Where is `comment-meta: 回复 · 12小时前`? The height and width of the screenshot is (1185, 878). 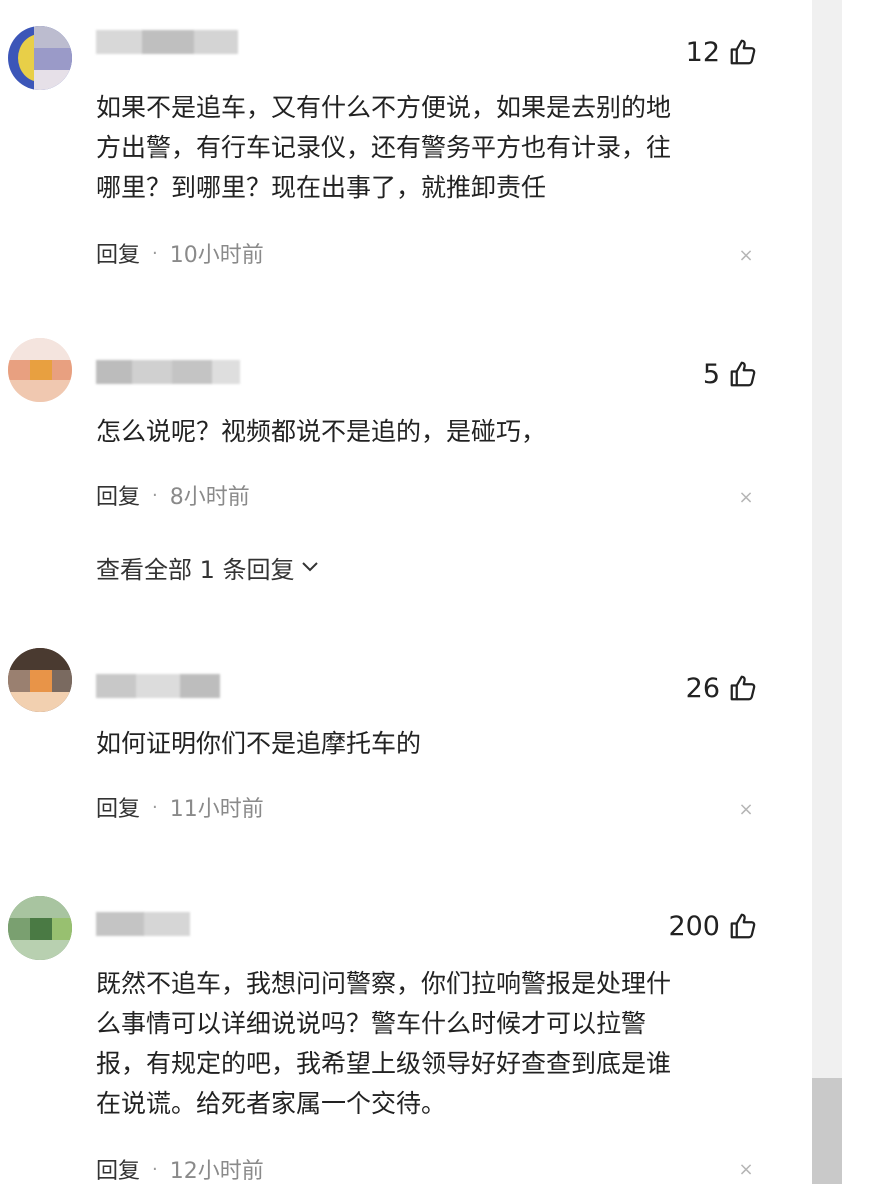 comment-meta: 回复 · 12小时前 is located at coordinates (180, 1169).